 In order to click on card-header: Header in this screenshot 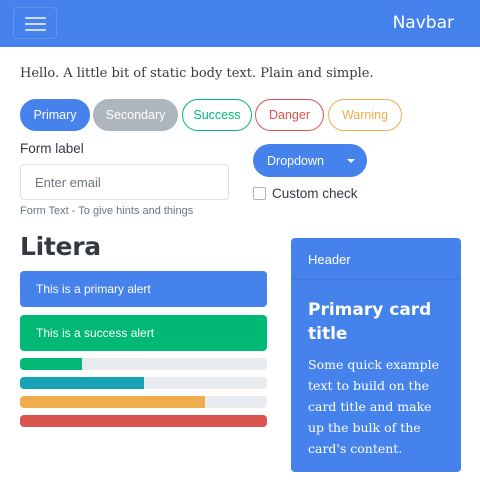, I will do `click(329, 259)`.